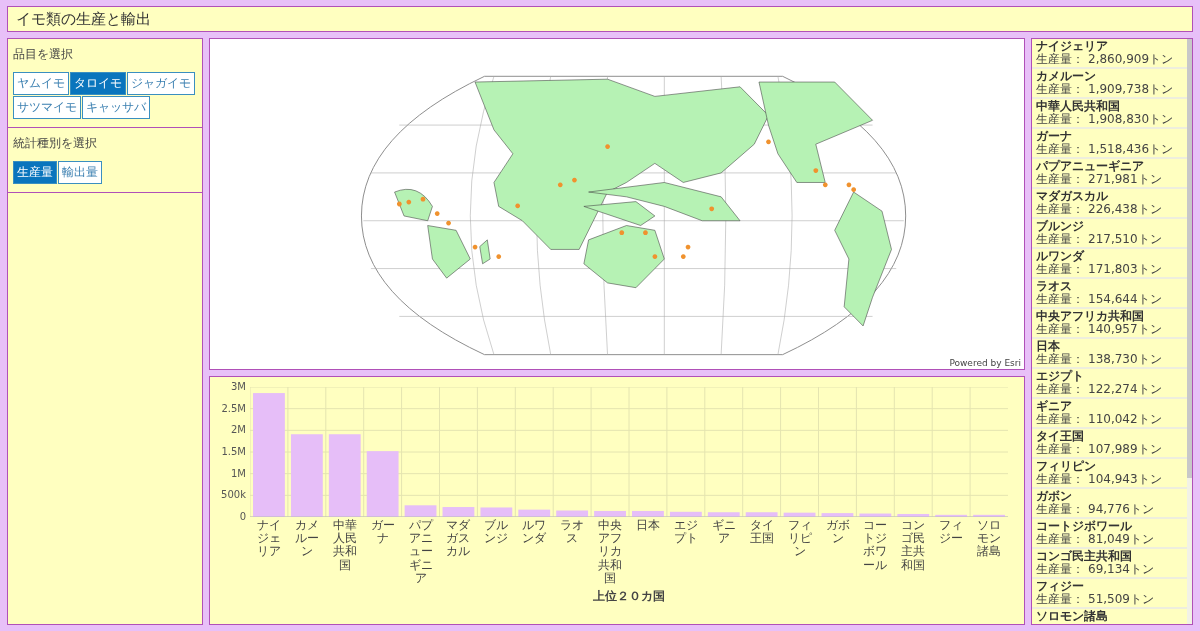 This screenshot has width=1200, height=631. I want to click on x-axis-label: タイ王国, so click(761, 533).